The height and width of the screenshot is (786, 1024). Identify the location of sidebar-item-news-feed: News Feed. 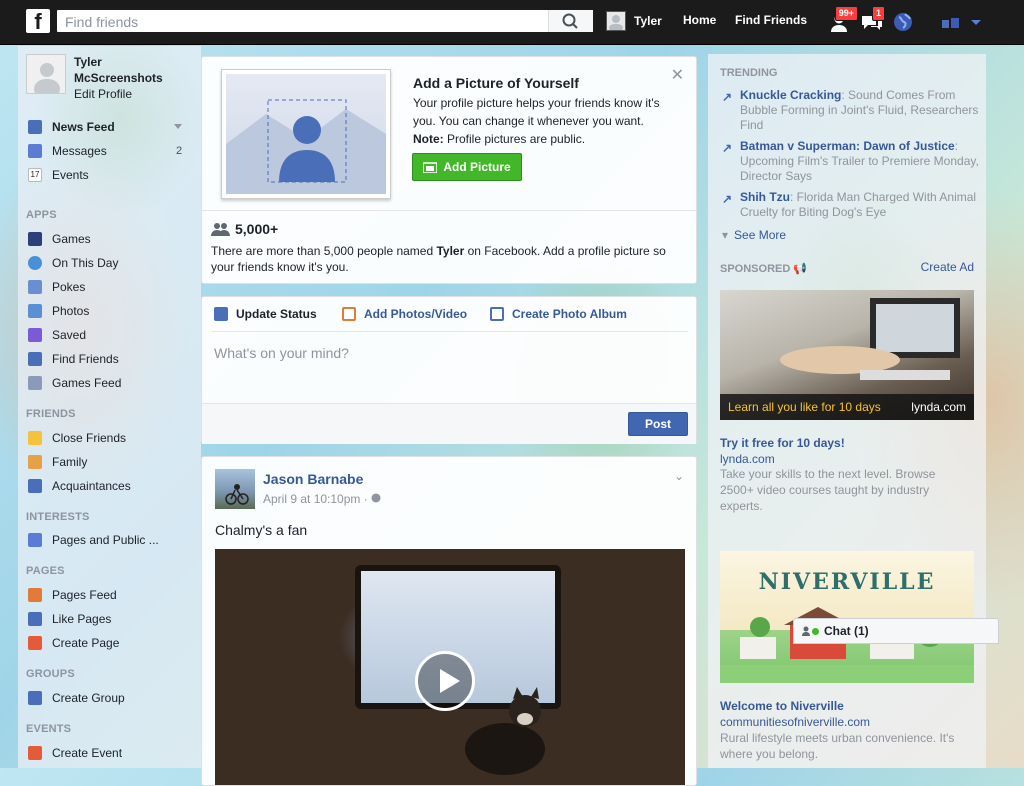
(71, 127).